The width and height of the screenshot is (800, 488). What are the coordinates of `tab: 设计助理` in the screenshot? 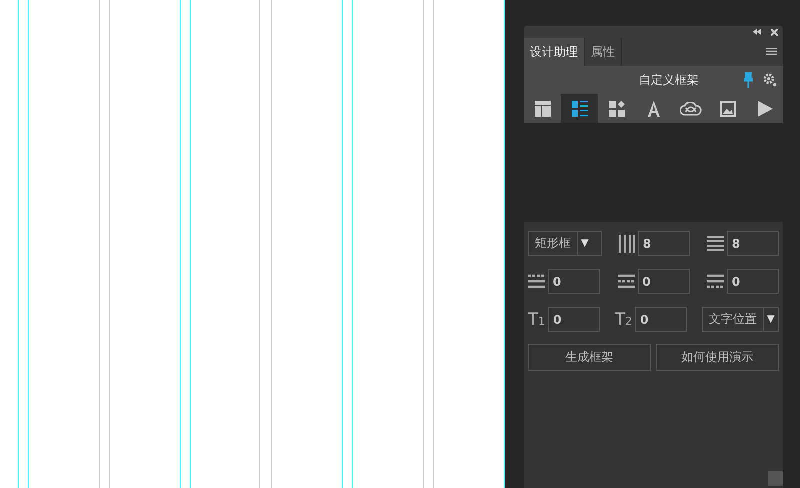 It's located at (554, 52).